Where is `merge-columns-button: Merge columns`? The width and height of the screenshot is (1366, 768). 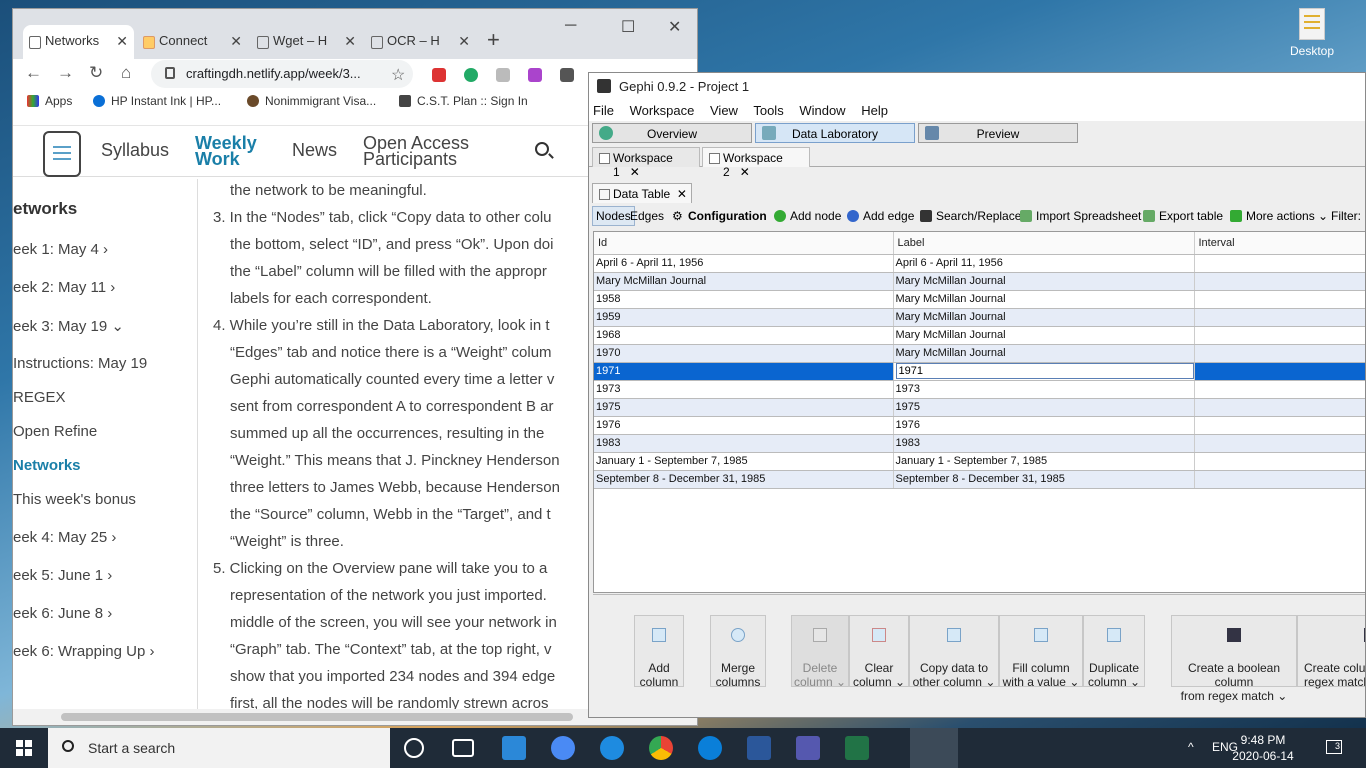 merge-columns-button: Merge columns is located at coordinates (738, 652).